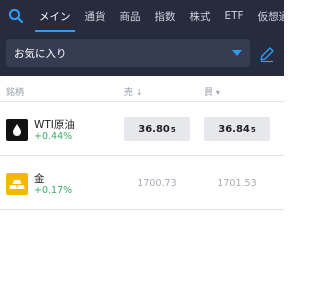  I want to click on top-nav-bar: メイン 通貨 商品 指数 株式 ETF 仮想通貨, so click(142, 16).